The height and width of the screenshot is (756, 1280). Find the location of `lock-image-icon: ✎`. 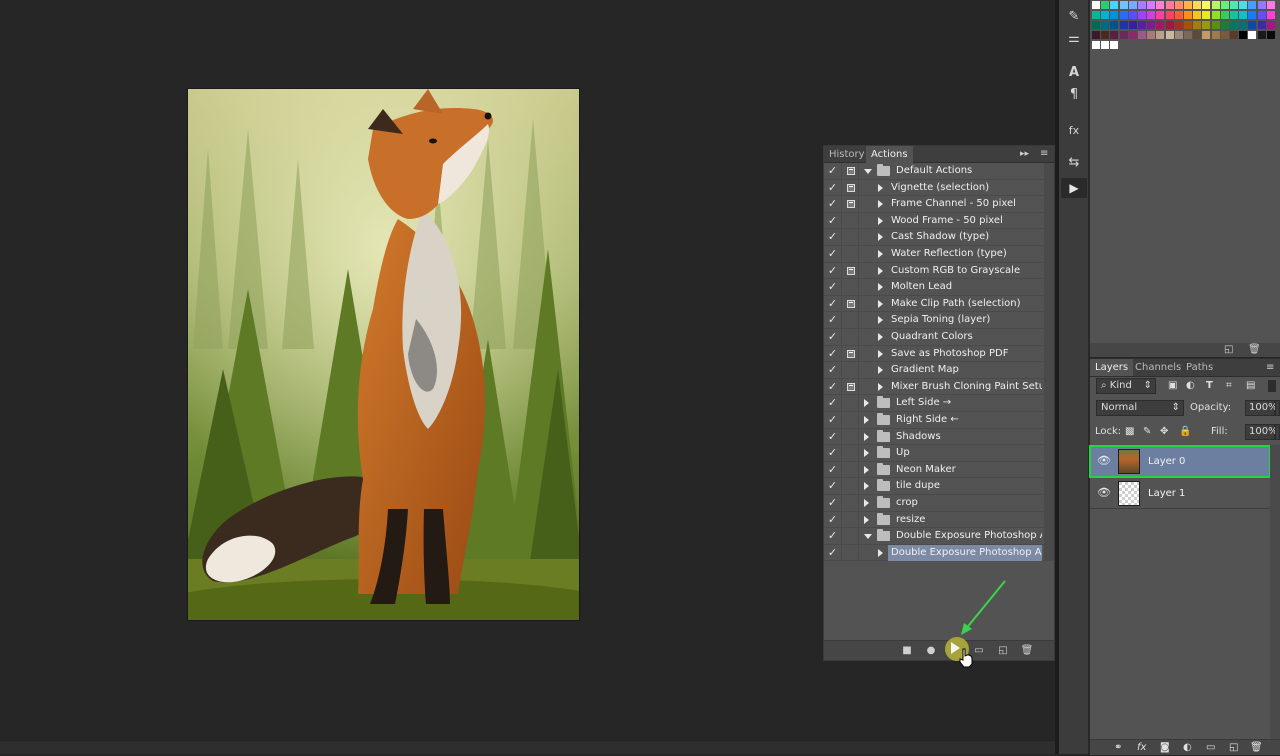

lock-image-icon: ✎ is located at coordinates (1147, 432).